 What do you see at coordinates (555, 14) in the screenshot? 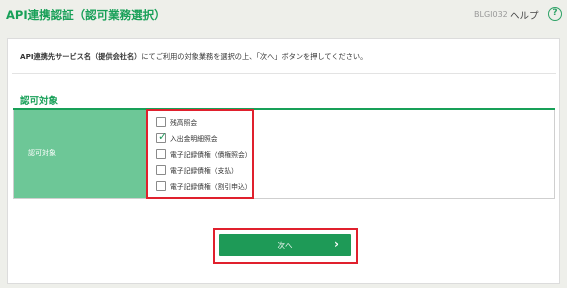
I see `help-icon: ?` at bounding box center [555, 14].